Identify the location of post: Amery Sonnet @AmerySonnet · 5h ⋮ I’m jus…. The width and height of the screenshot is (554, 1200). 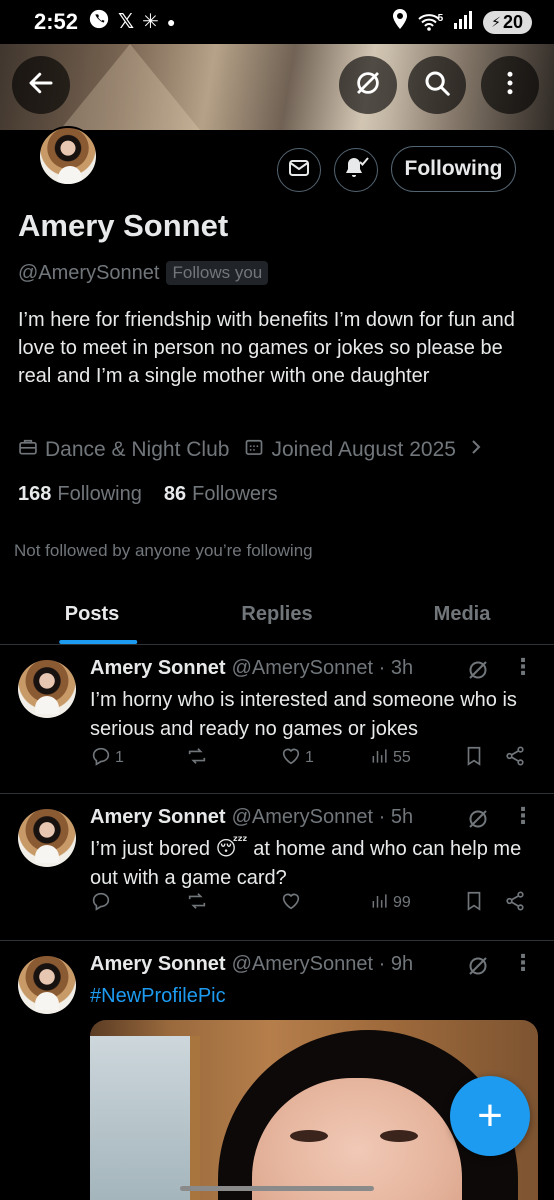
(277, 868).